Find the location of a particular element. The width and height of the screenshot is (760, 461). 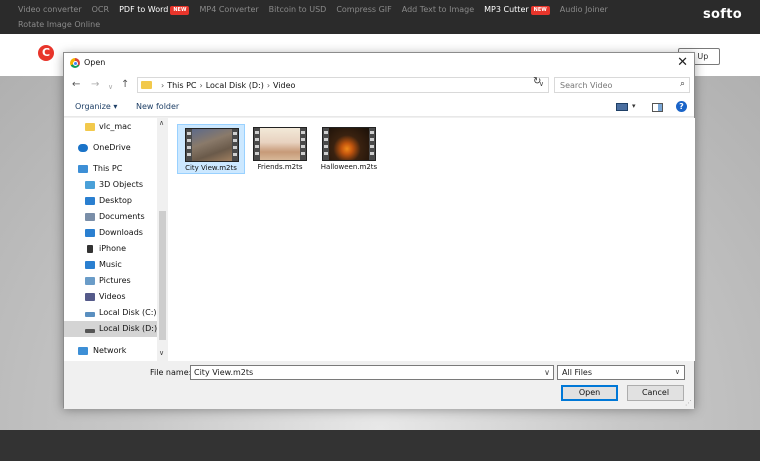

recent-locations-chevron-icon: ∨ is located at coordinates (110, 87).